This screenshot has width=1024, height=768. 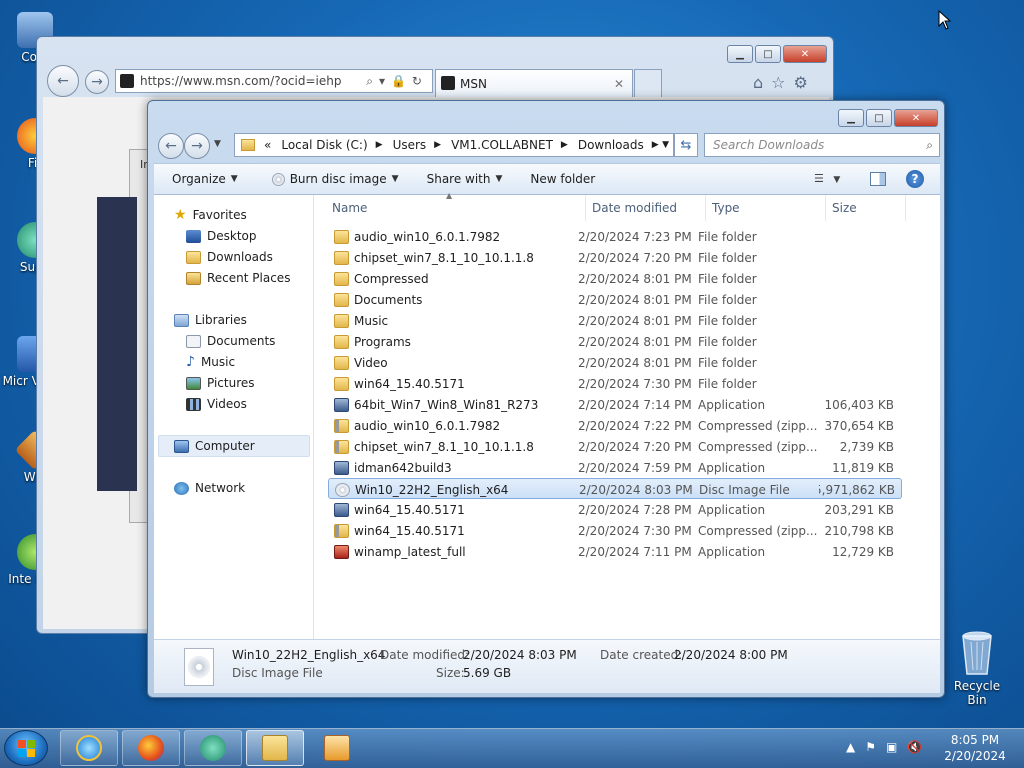 I want to click on file-name-text: Music, so click(x=371, y=320).